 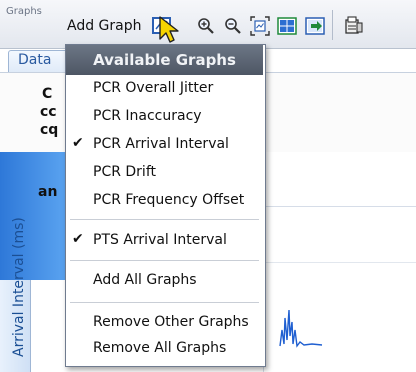 I want to click on tab-data-label: Data, so click(x=35, y=60).